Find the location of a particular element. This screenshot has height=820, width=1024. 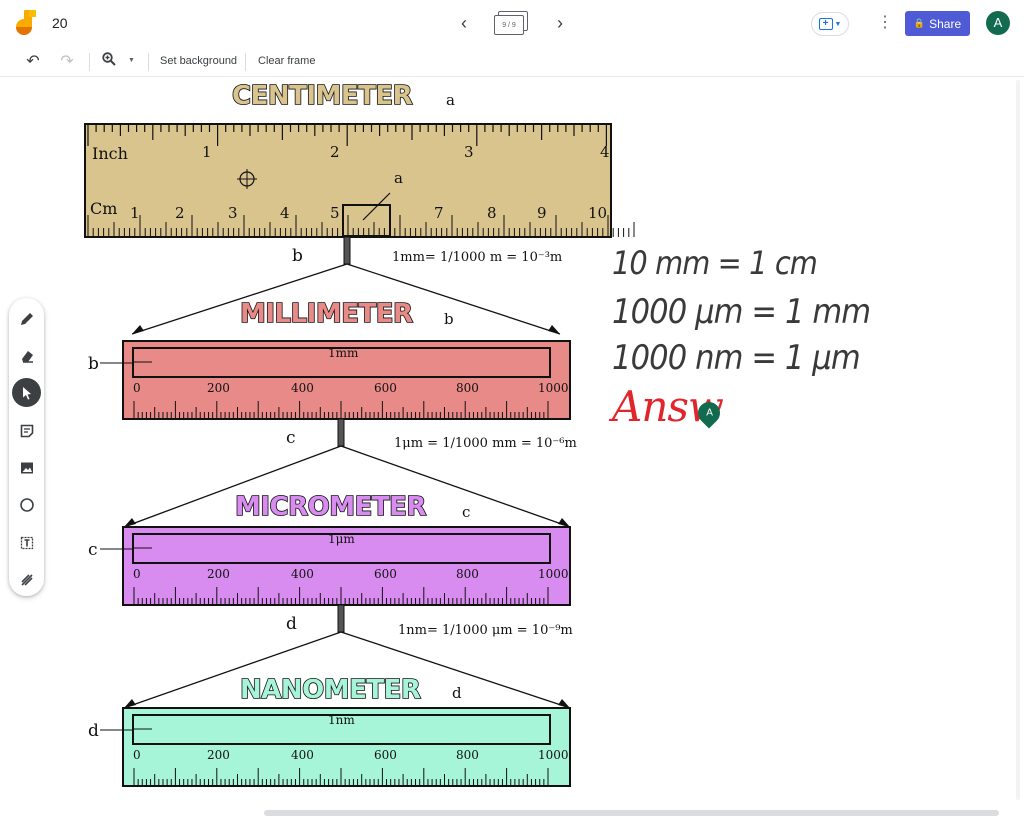

account-avatar: A is located at coordinates (998, 23).